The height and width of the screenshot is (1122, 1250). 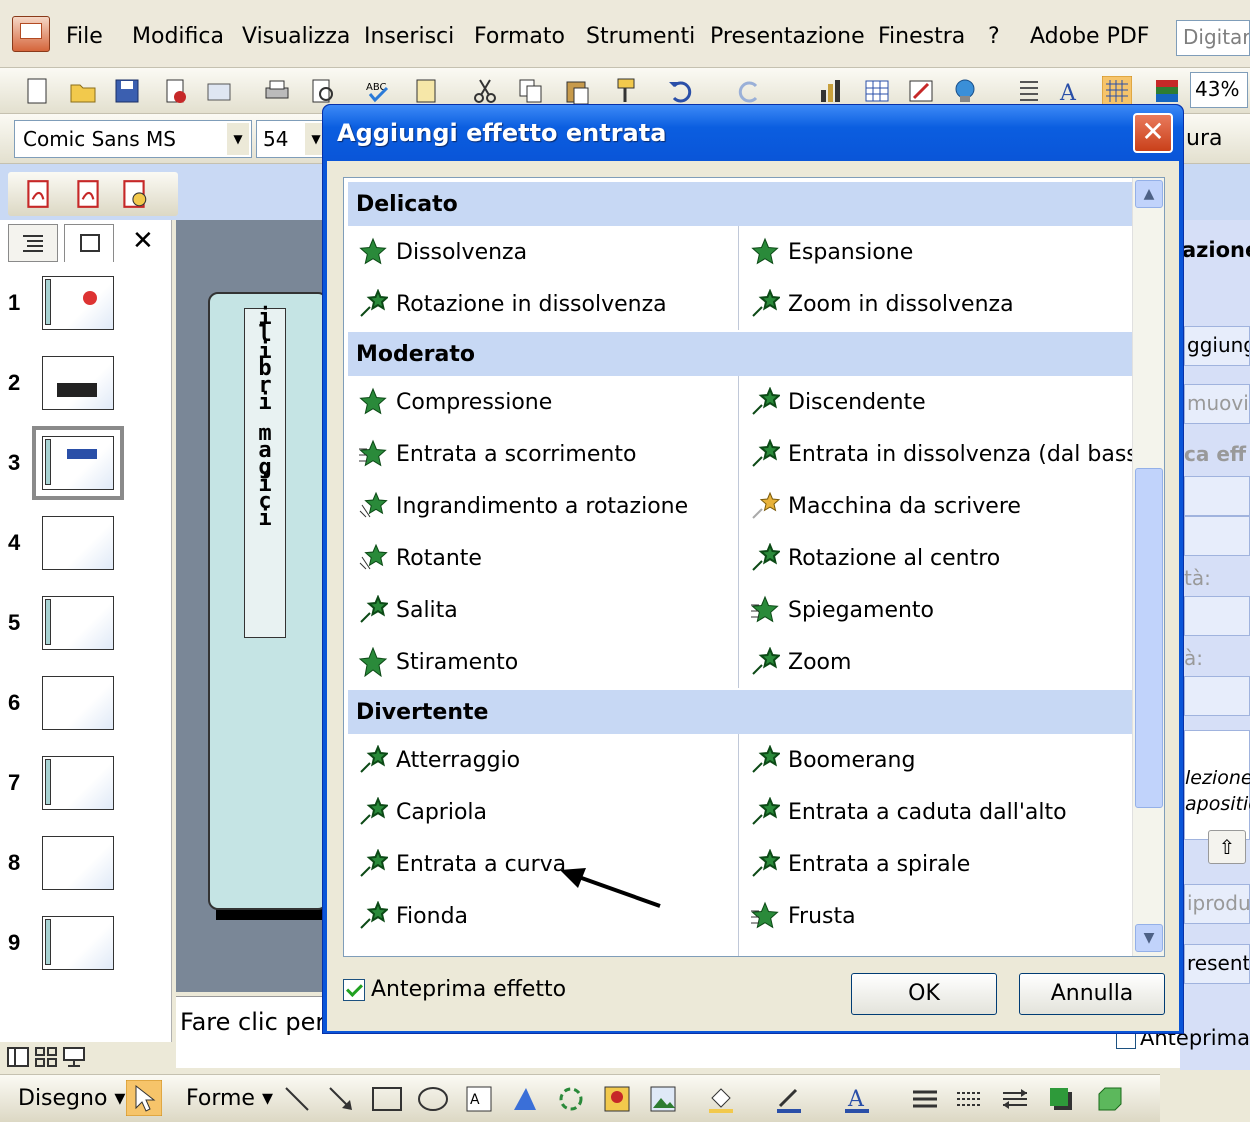 What do you see at coordinates (831, 91) in the screenshot?
I see `chart-icon` at bounding box center [831, 91].